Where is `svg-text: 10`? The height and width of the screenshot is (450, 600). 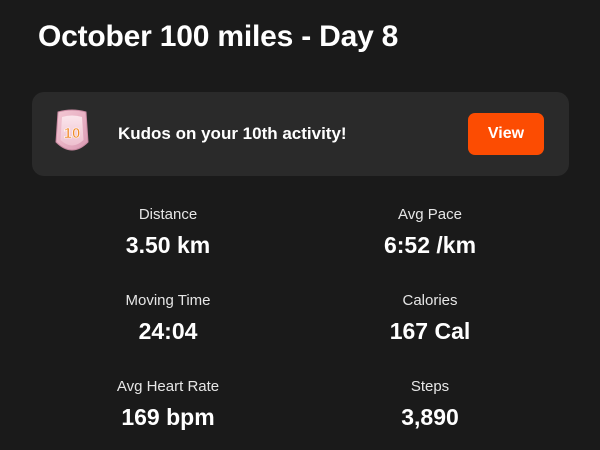
svg-text: 10 is located at coordinates (72, 133).